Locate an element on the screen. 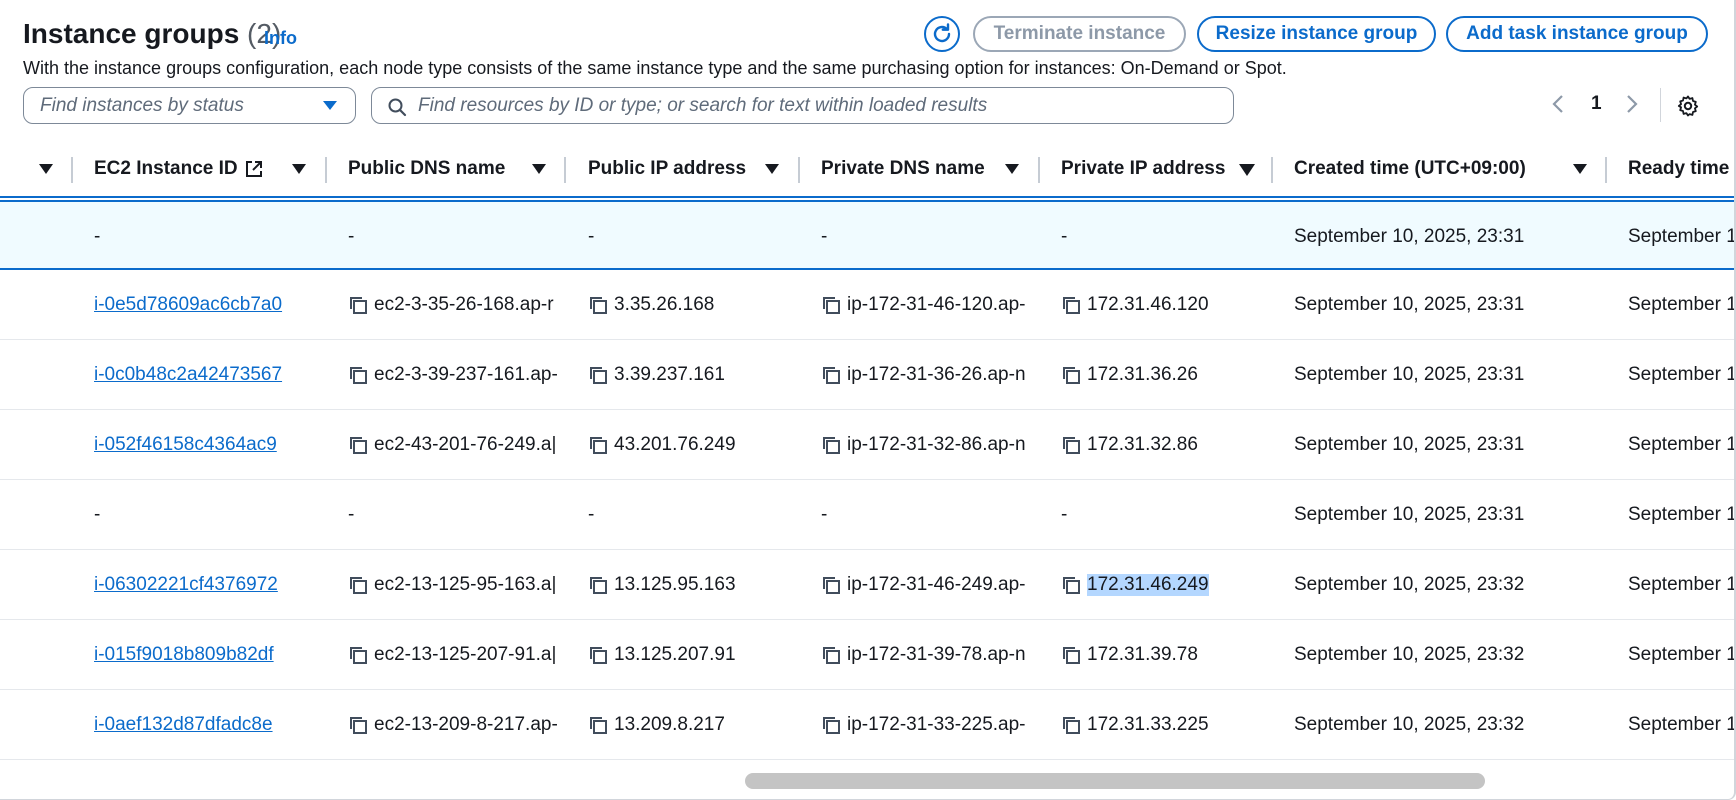  cell-instance-id: i-06302221cf4376972 is located at coordinates (206, 585).